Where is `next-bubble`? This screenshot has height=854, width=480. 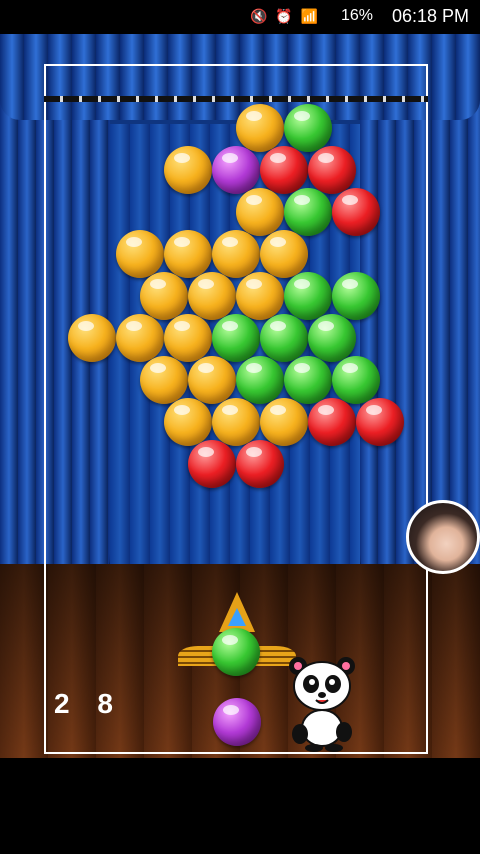
next-bubble is located at coordinates (237, 722).